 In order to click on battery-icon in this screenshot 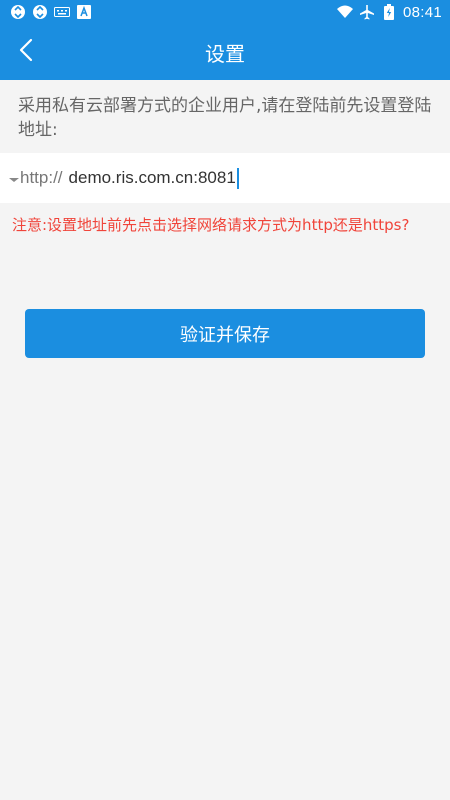, I will do `click(389, 12)`.